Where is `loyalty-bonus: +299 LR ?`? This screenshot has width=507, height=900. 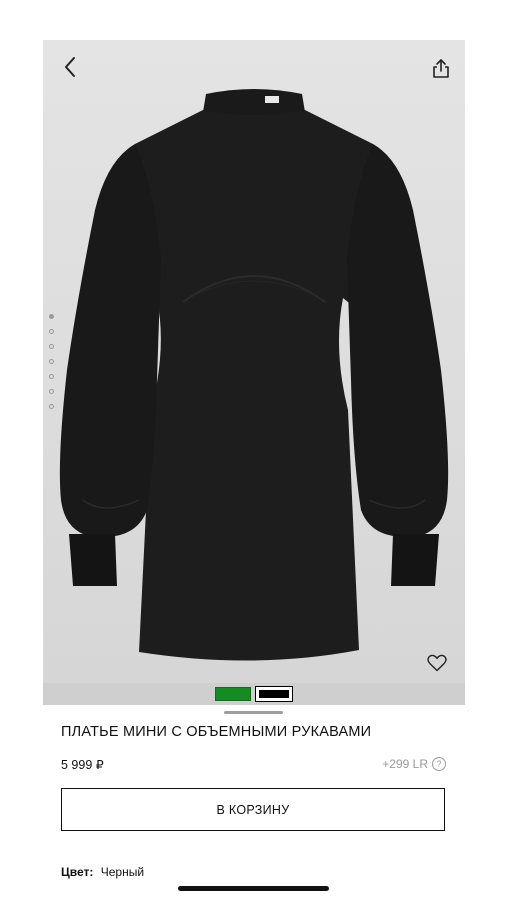 loyalty-bonus: +299 LR ? is located at coordinates (414, 764).